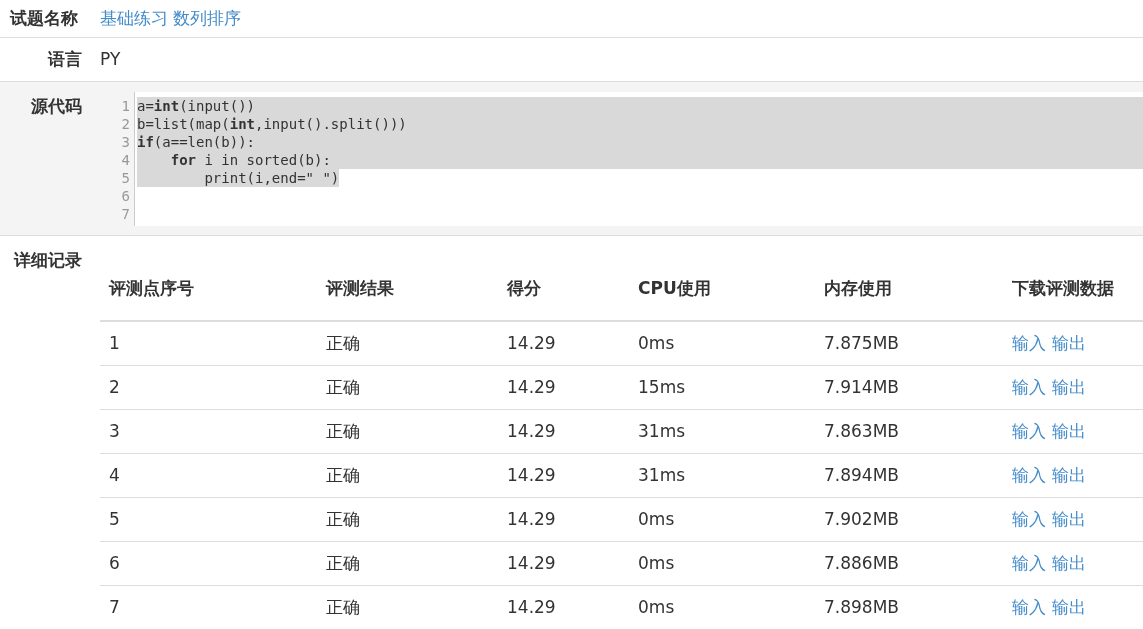 This screenshot has width=1143, height=629. What do you see at coordinates (125, 124) in the screenshot?
I see `line-number: 2` at bounding box center [125, 124].